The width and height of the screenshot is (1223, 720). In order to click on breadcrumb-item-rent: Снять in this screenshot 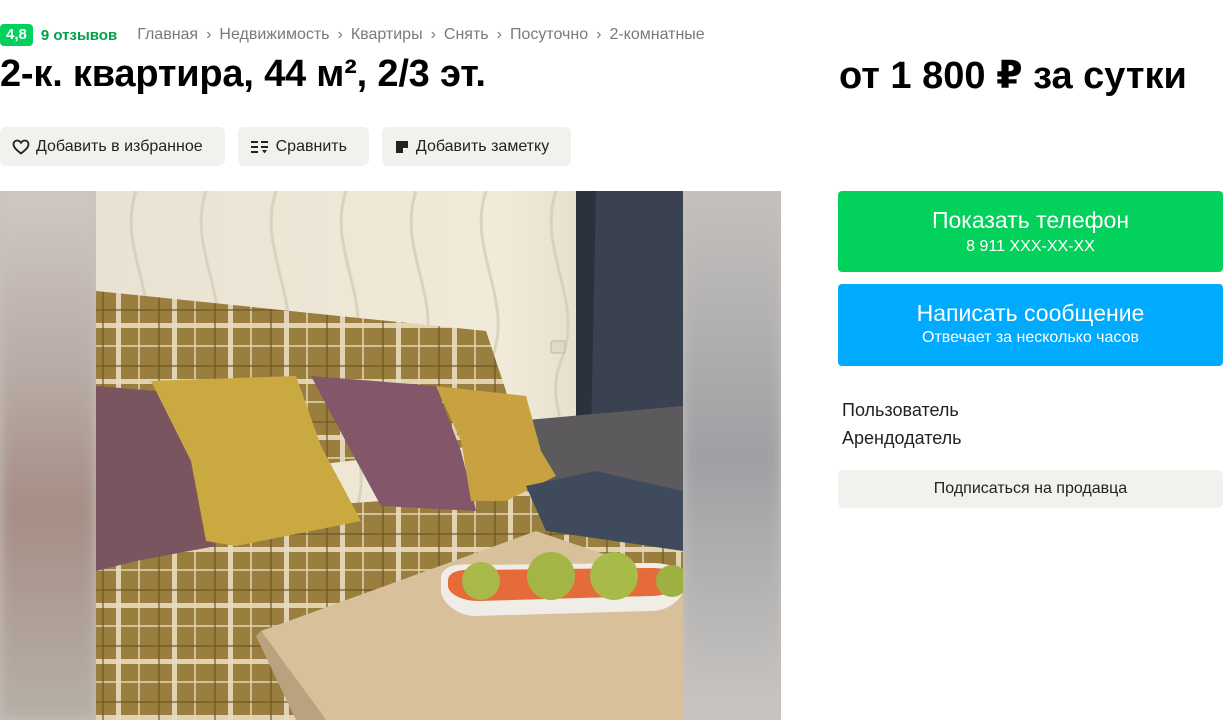, I will do `click(466, 35)`.